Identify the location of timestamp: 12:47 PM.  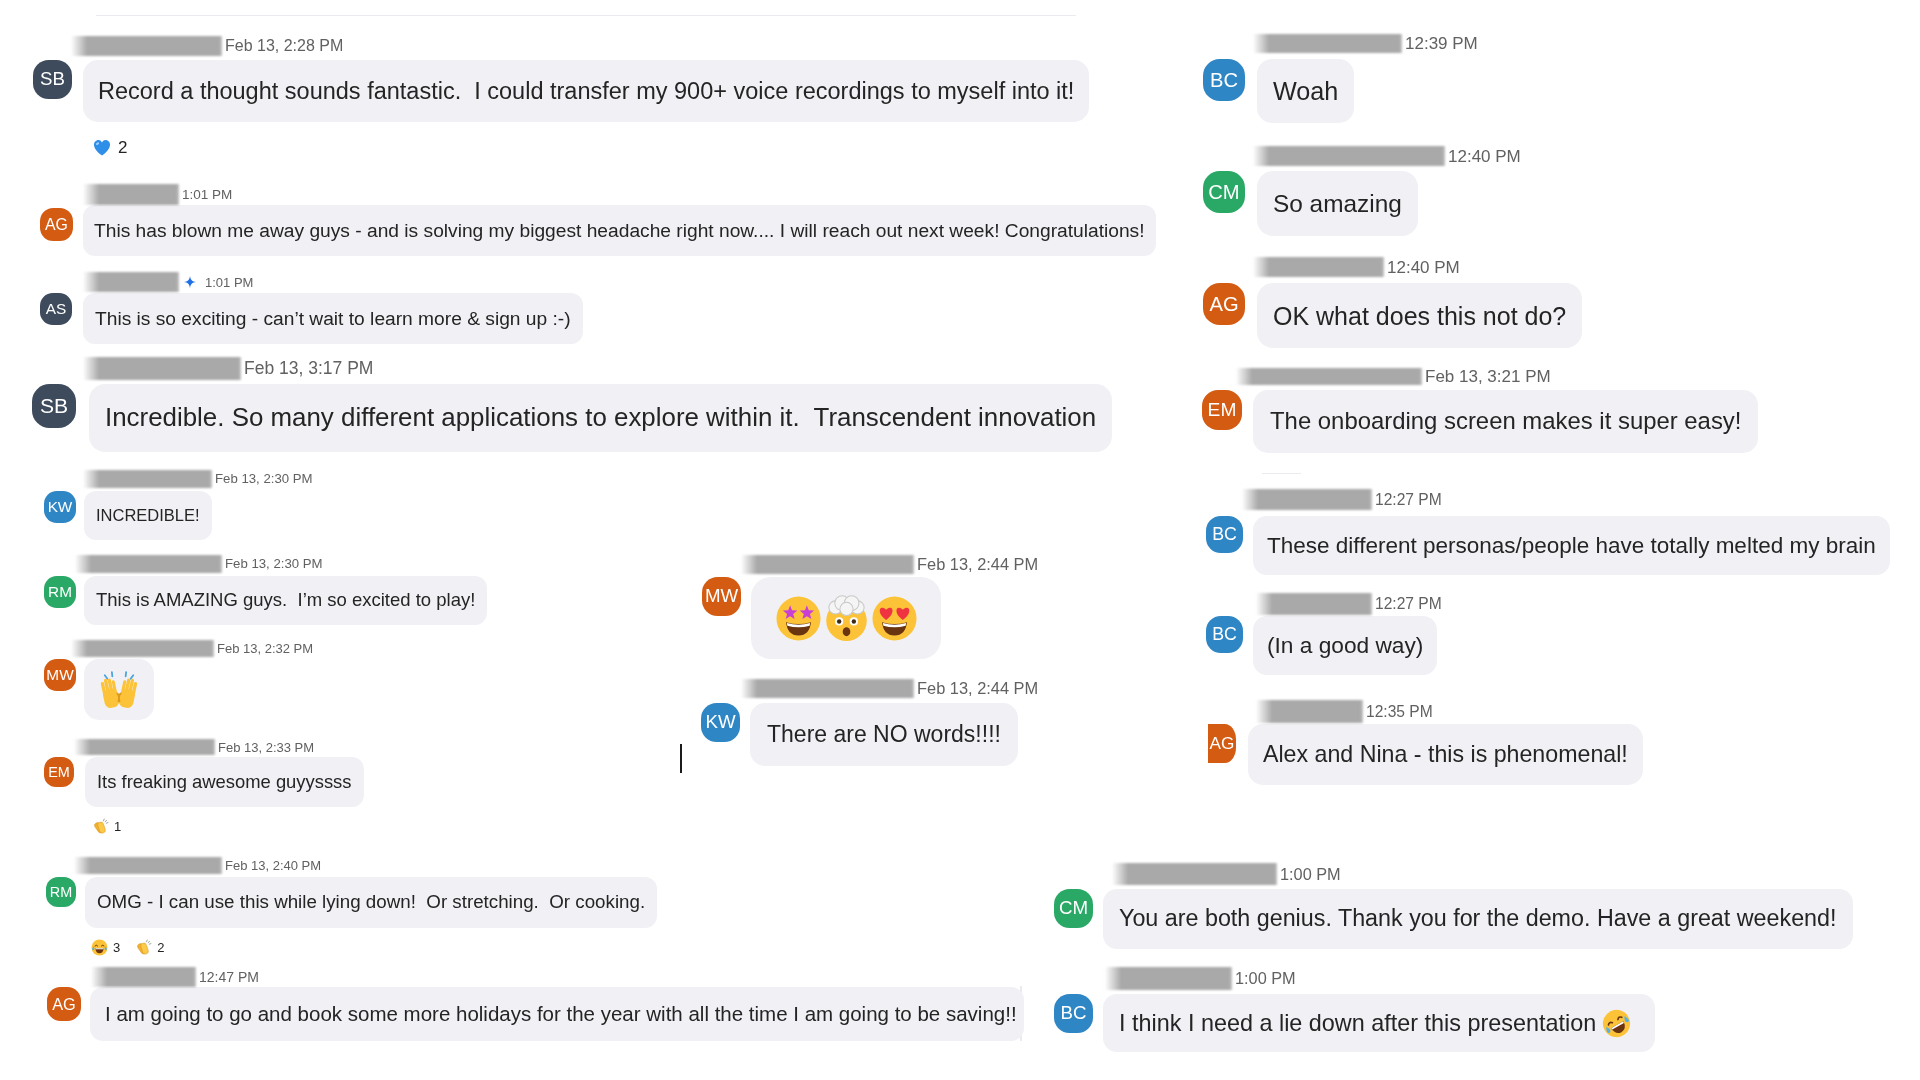
(229, 977).